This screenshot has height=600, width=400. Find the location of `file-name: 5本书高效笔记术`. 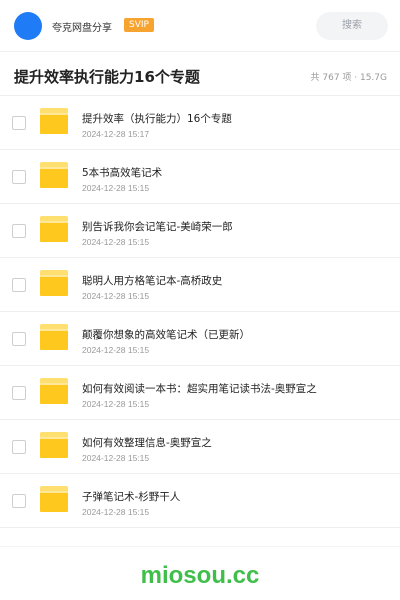

file-name: 5本书高效笔记术 is located at coordinates (122, 173).